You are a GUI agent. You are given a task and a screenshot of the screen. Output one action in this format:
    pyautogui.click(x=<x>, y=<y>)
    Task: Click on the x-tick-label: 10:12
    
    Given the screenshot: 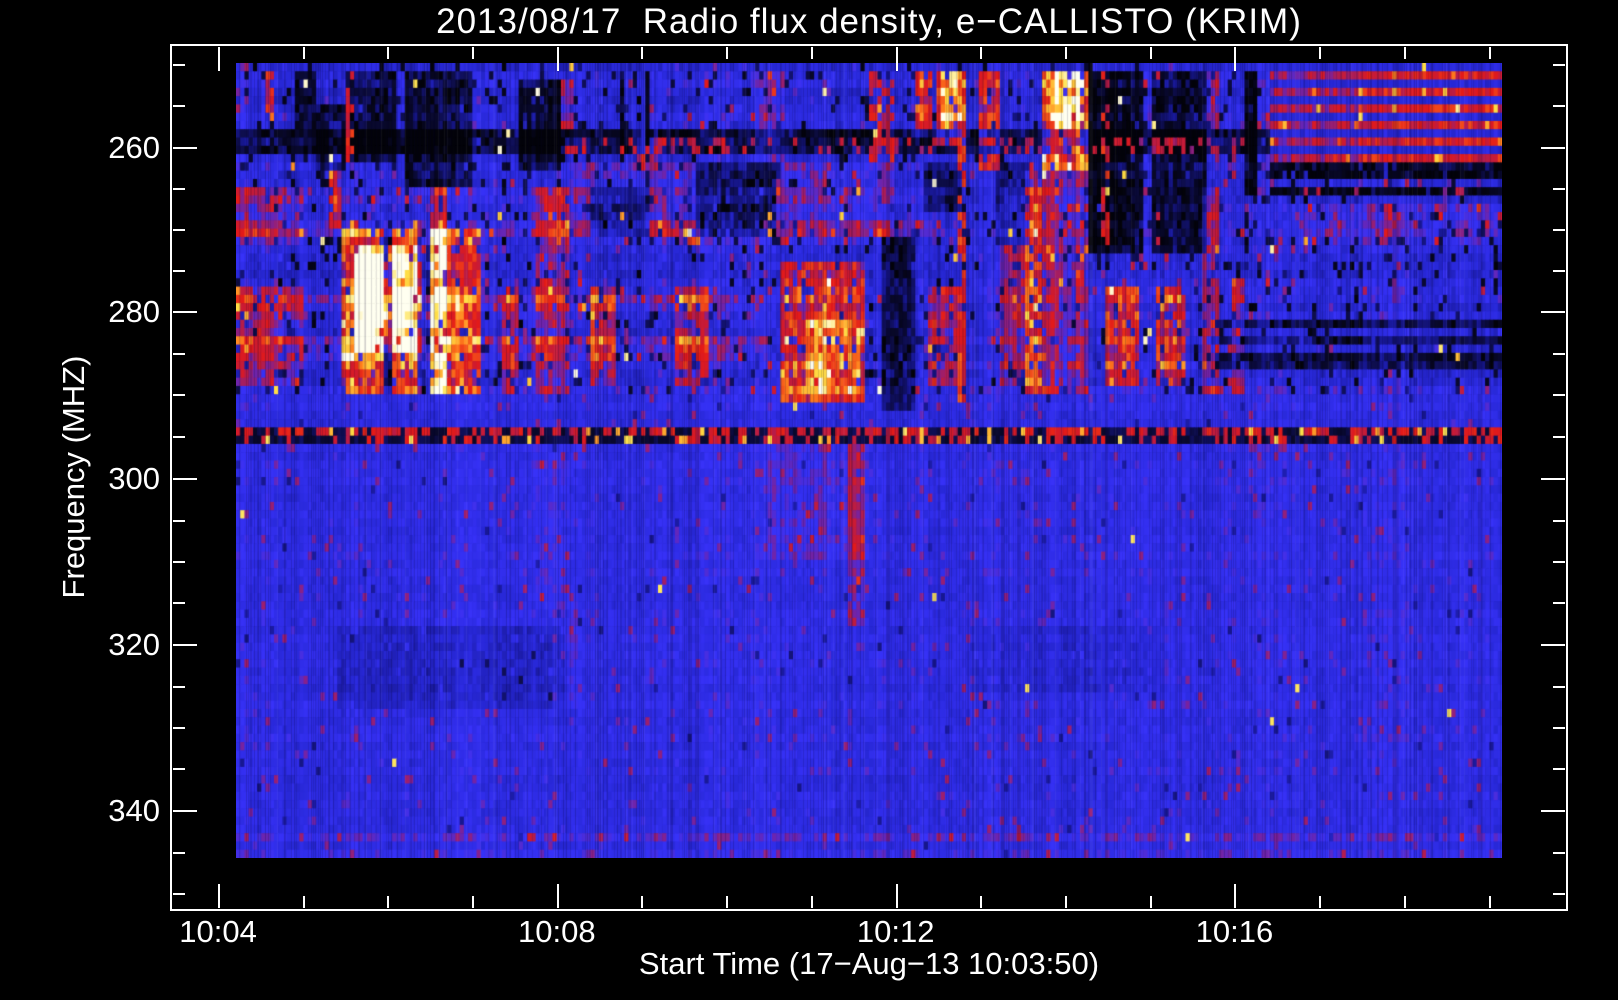 What is the action you would take?
    pyautogui.click(x=895, y=931)
    